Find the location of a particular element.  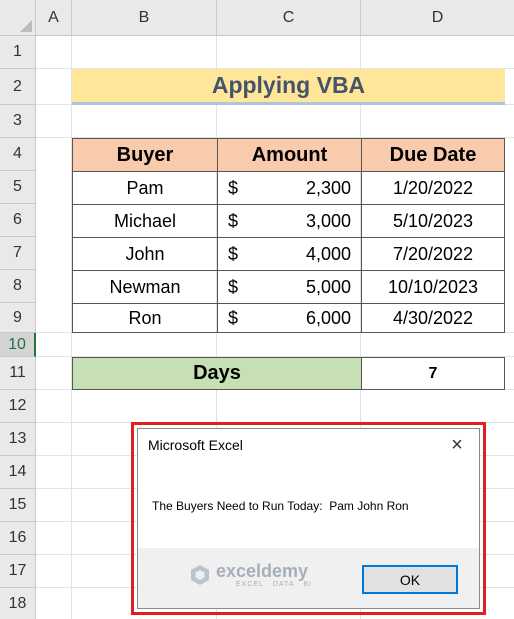

amount-value: 5,000 is located at coordinates (328, 286).